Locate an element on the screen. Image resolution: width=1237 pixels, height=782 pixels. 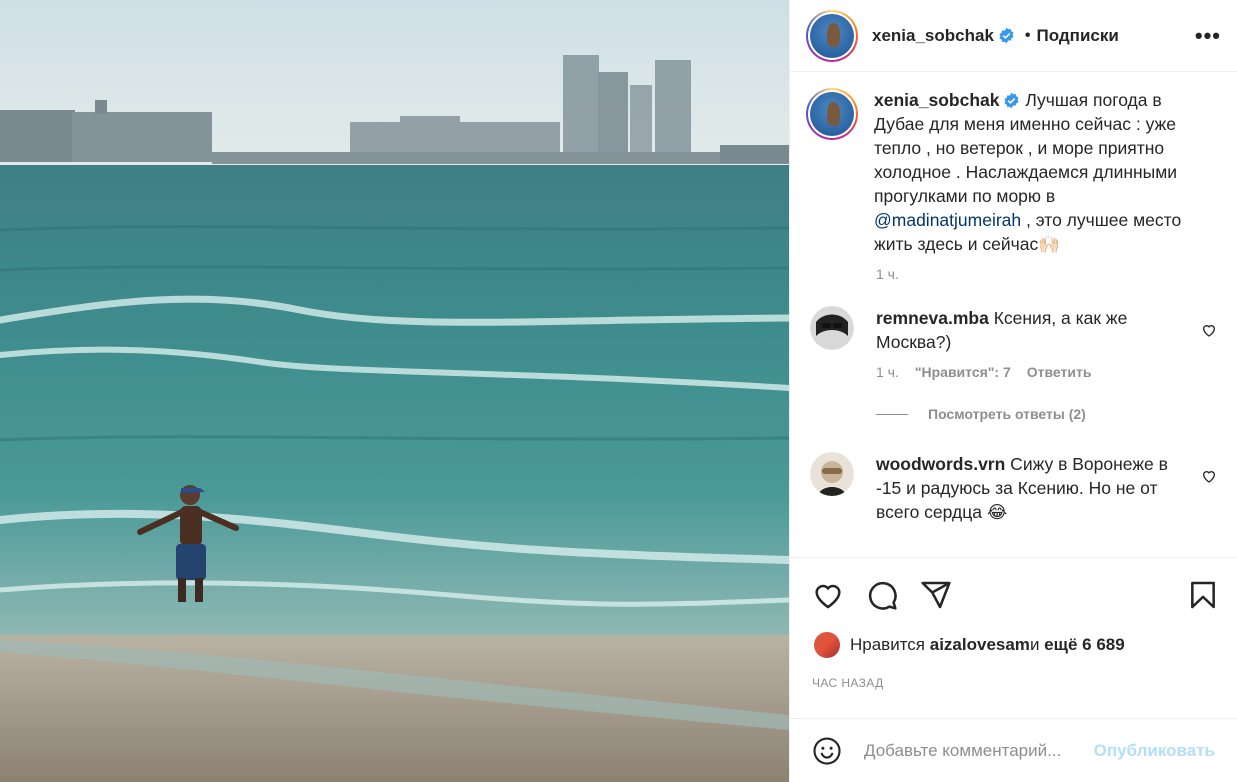
caption-mention-link: @madinatjumeirah is located at coordinates (947, 220).